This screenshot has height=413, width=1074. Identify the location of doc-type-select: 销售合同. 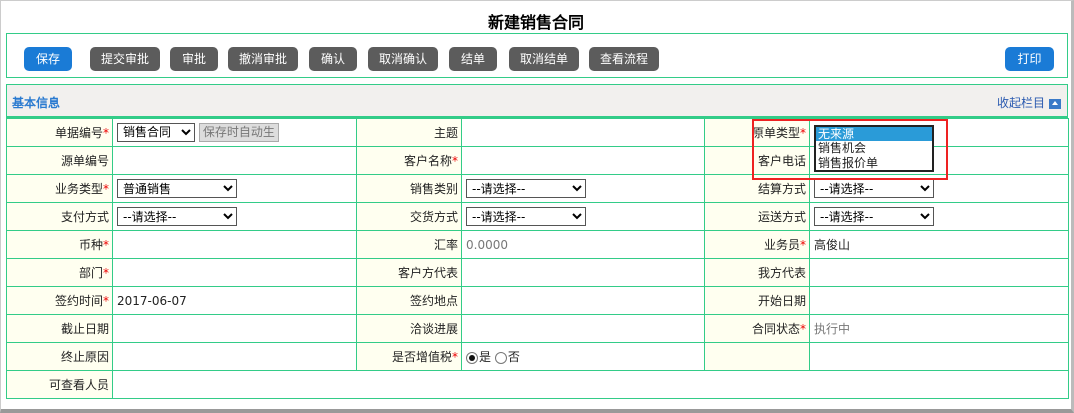
(156, 132).